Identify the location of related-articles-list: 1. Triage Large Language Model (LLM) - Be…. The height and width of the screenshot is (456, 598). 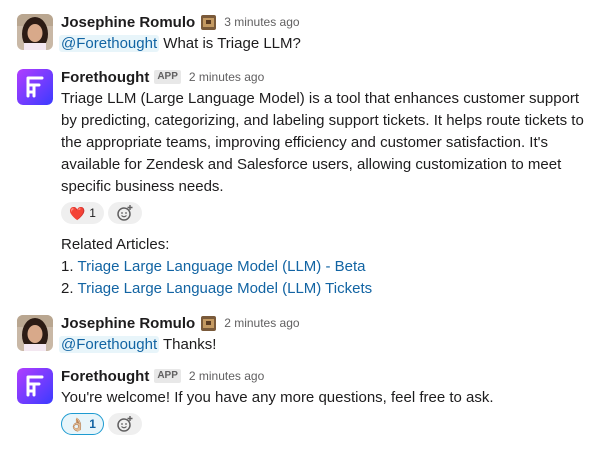
(325, 278).